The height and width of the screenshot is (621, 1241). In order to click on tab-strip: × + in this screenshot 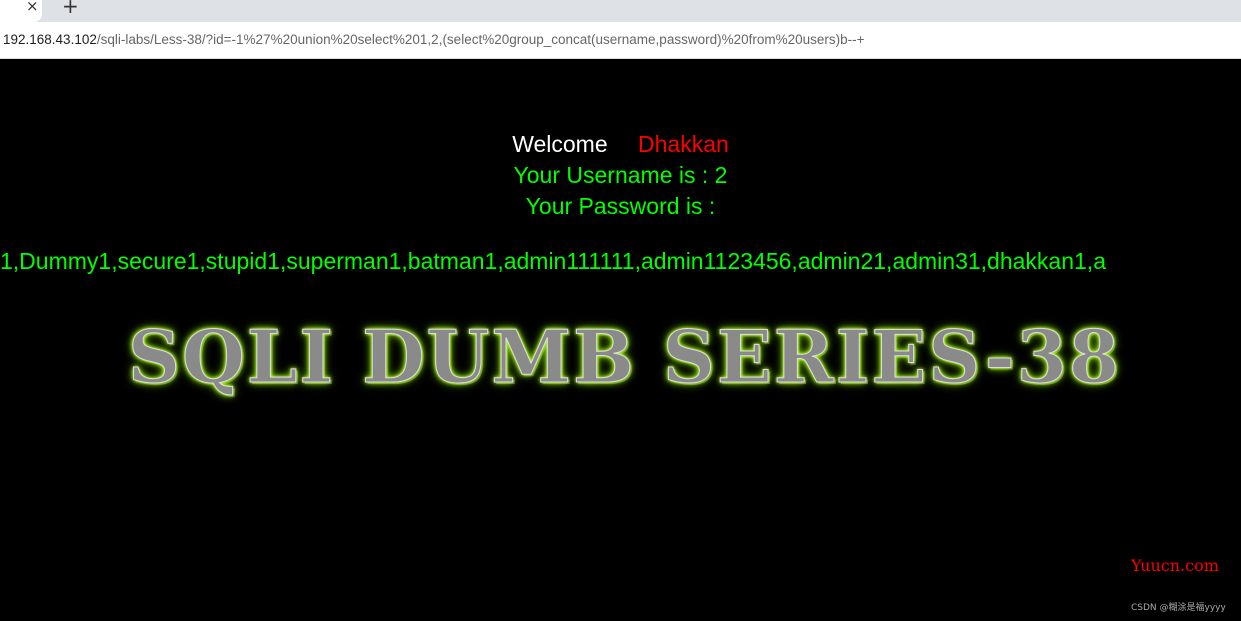, I will do `click(620, 11)`.